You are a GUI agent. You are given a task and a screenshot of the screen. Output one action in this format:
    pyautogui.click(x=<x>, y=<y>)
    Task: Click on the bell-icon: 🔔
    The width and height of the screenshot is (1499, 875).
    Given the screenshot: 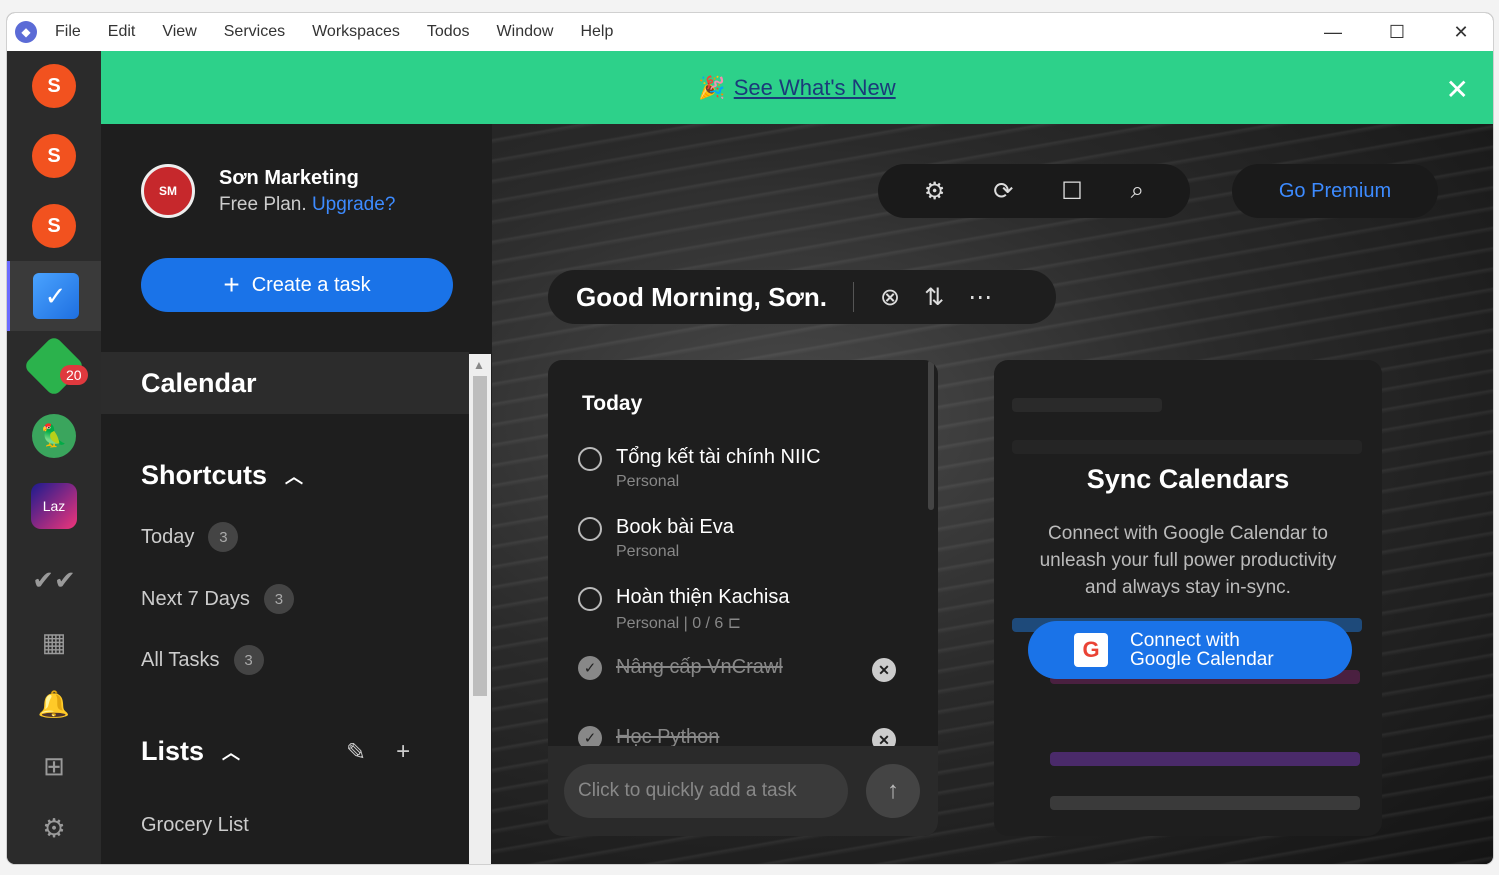 What is the action you would take?
    pyautogui.click(x=54, y=703)
    